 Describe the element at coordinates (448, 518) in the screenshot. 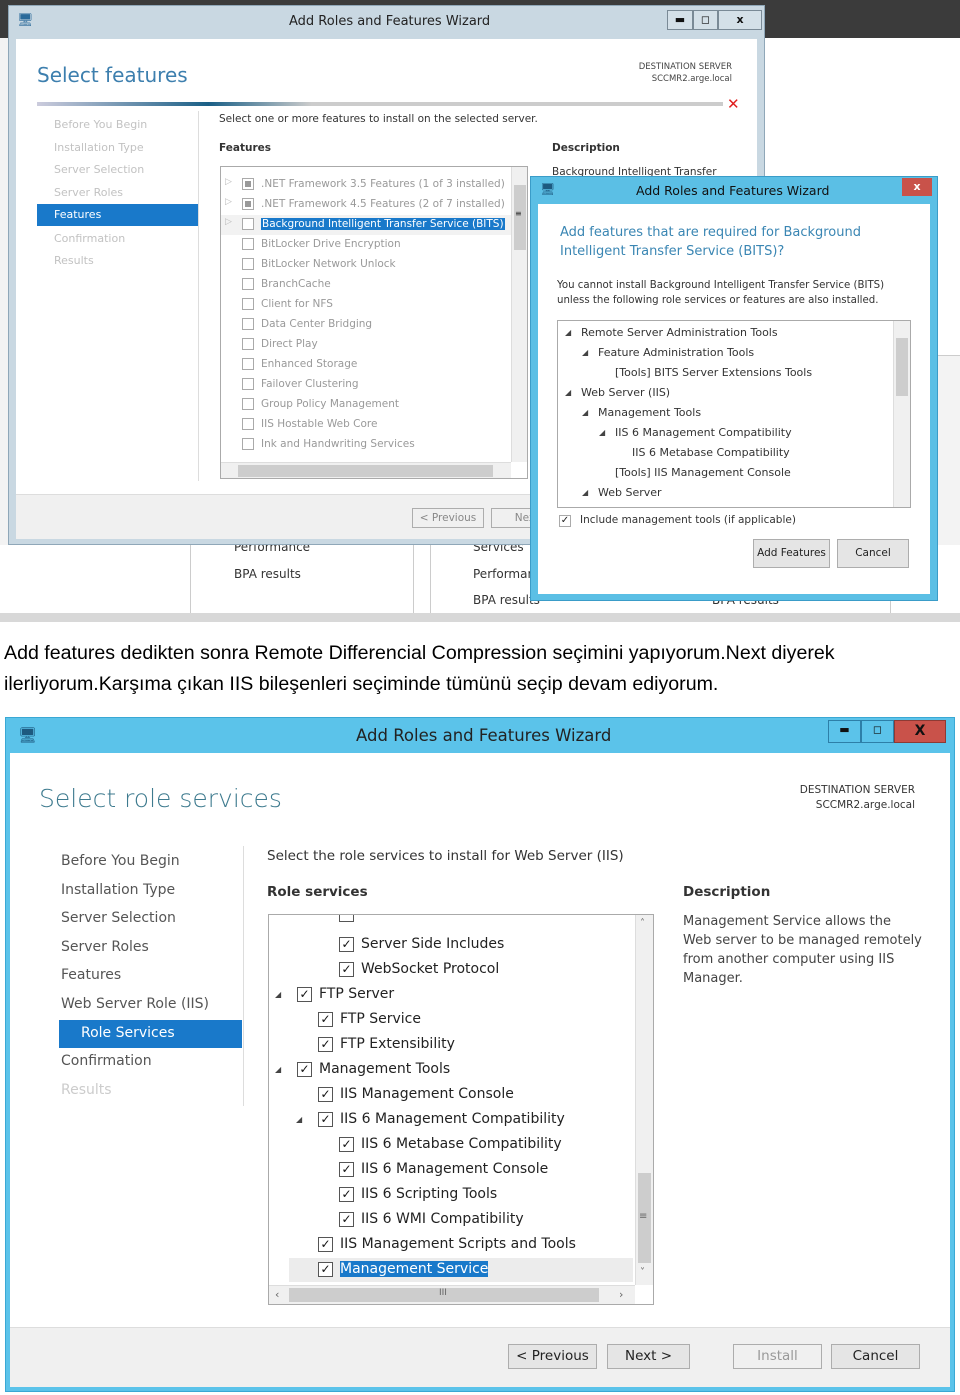

I see `previous-button: < Previous` at that location.